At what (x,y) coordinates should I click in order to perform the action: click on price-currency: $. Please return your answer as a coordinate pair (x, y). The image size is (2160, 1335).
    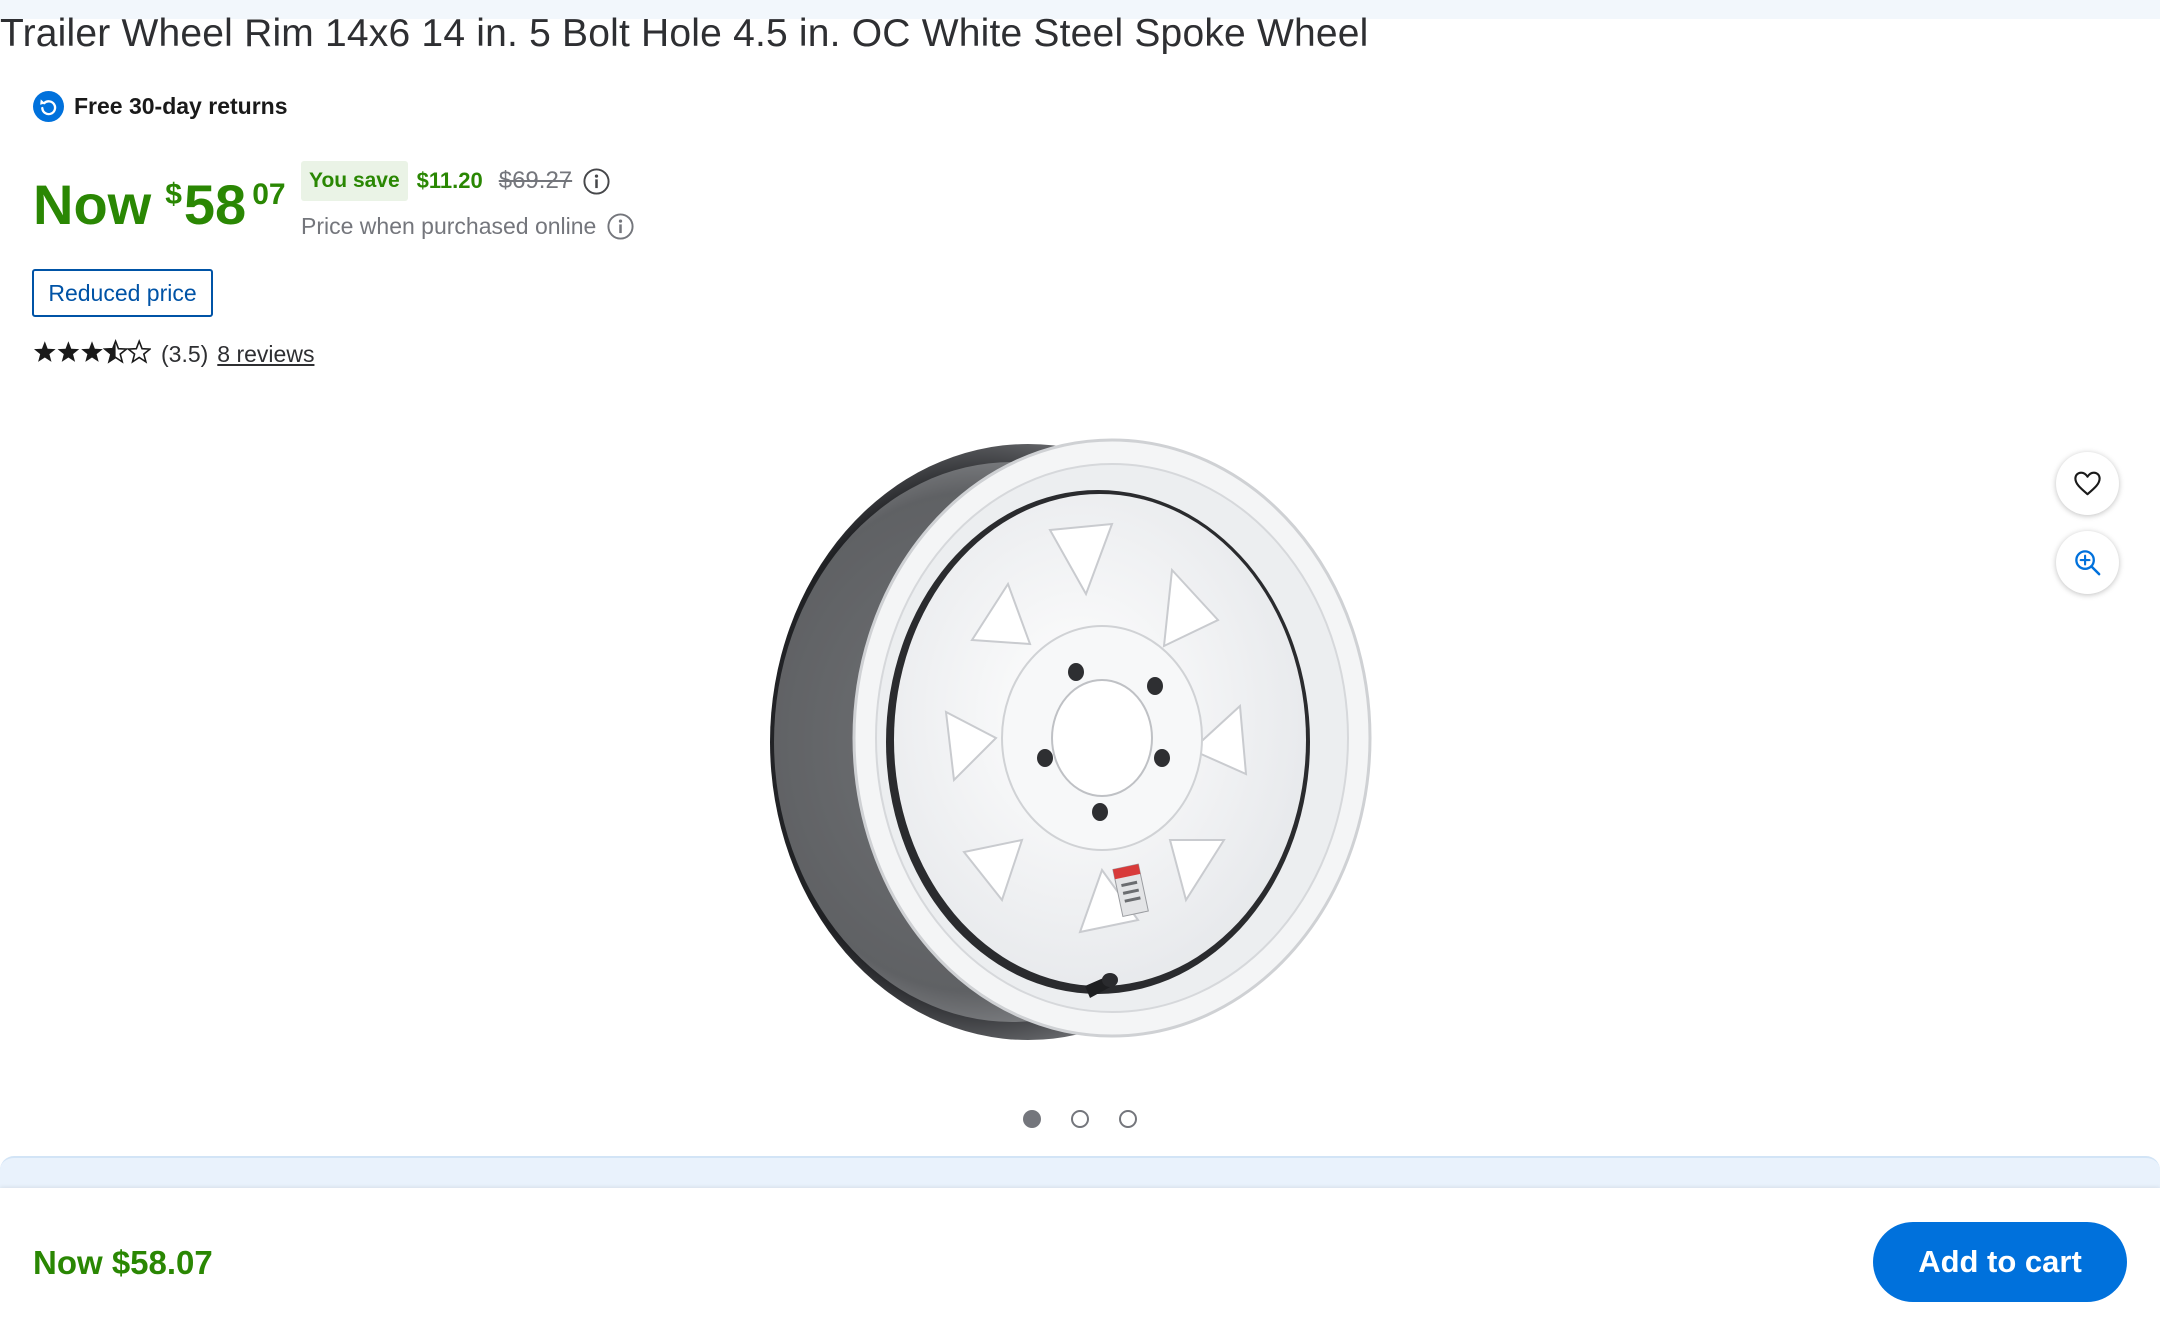
    Looking at the image, I should click on (173, 194).